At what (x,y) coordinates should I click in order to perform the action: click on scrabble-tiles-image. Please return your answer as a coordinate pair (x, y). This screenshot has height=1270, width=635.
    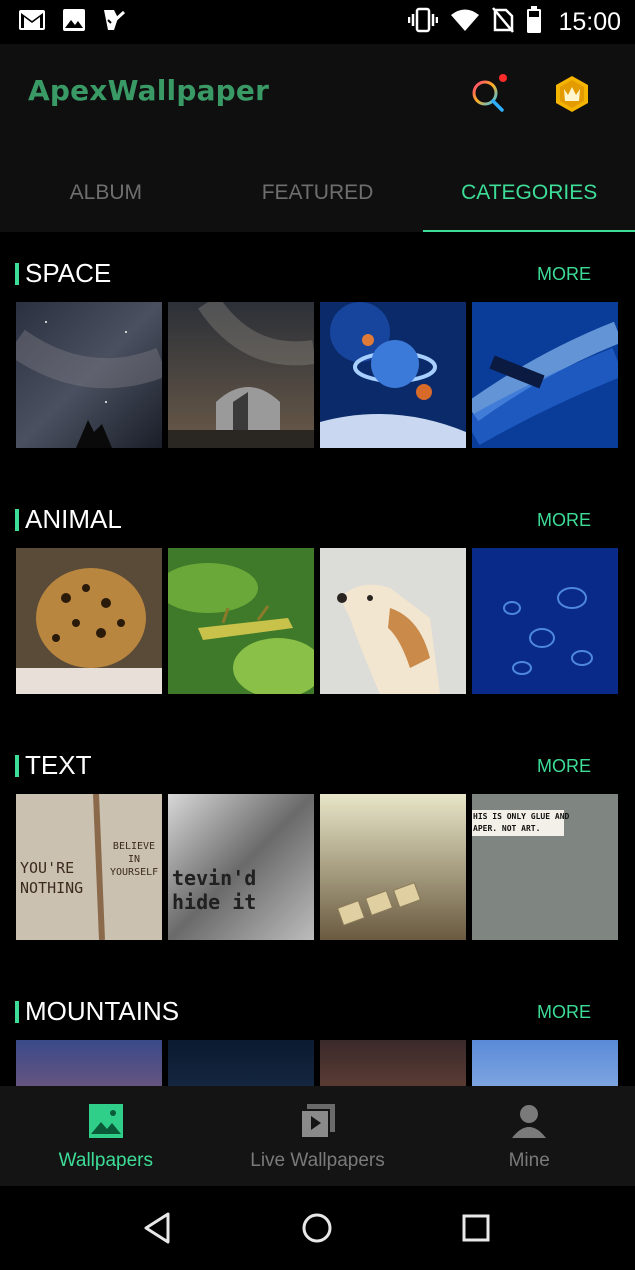
    Looking at the image, I should click on (393, 867).